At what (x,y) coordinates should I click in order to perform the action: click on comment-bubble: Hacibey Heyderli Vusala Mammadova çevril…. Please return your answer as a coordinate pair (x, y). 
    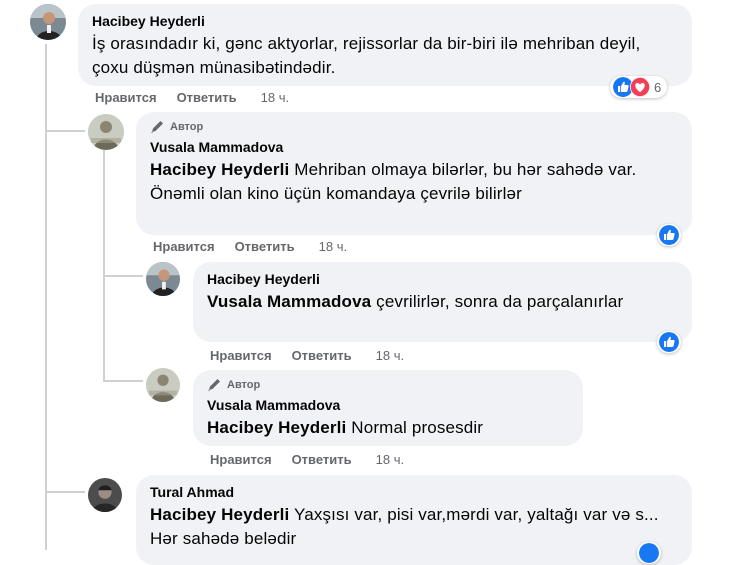
    Looking at the image, I should click on (442, 302).